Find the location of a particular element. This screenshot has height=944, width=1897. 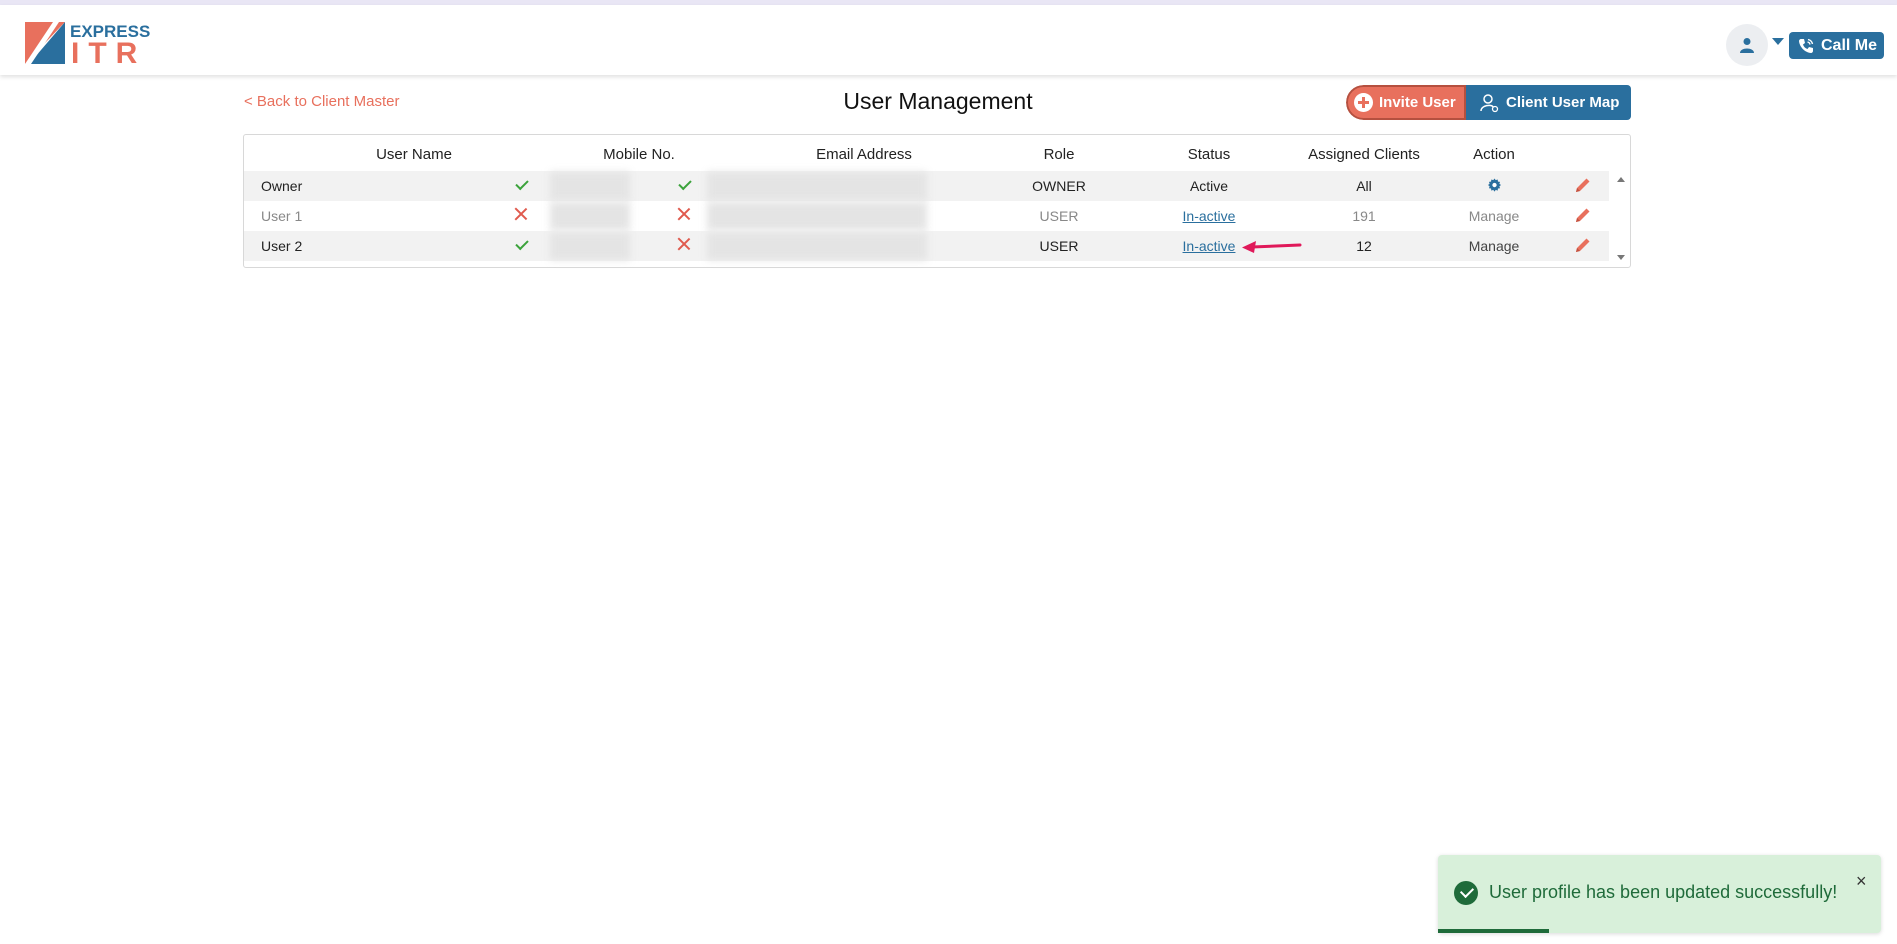

table-row: Owner OWNER Active All is located at coordinates (926, 186).